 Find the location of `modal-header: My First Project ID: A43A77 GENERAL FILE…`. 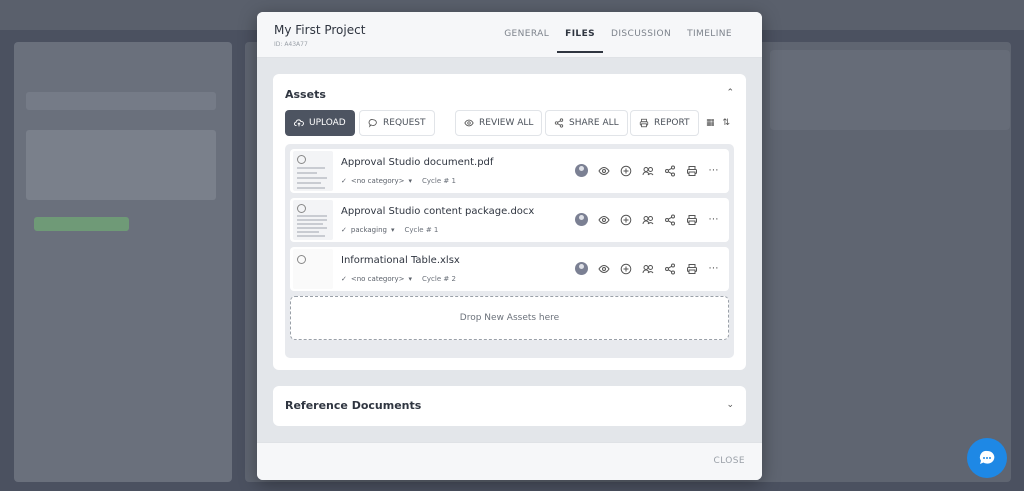

modal-header: My First Project ID: A43A77 GENERAL FILE… is located at coordinates (509, 35).